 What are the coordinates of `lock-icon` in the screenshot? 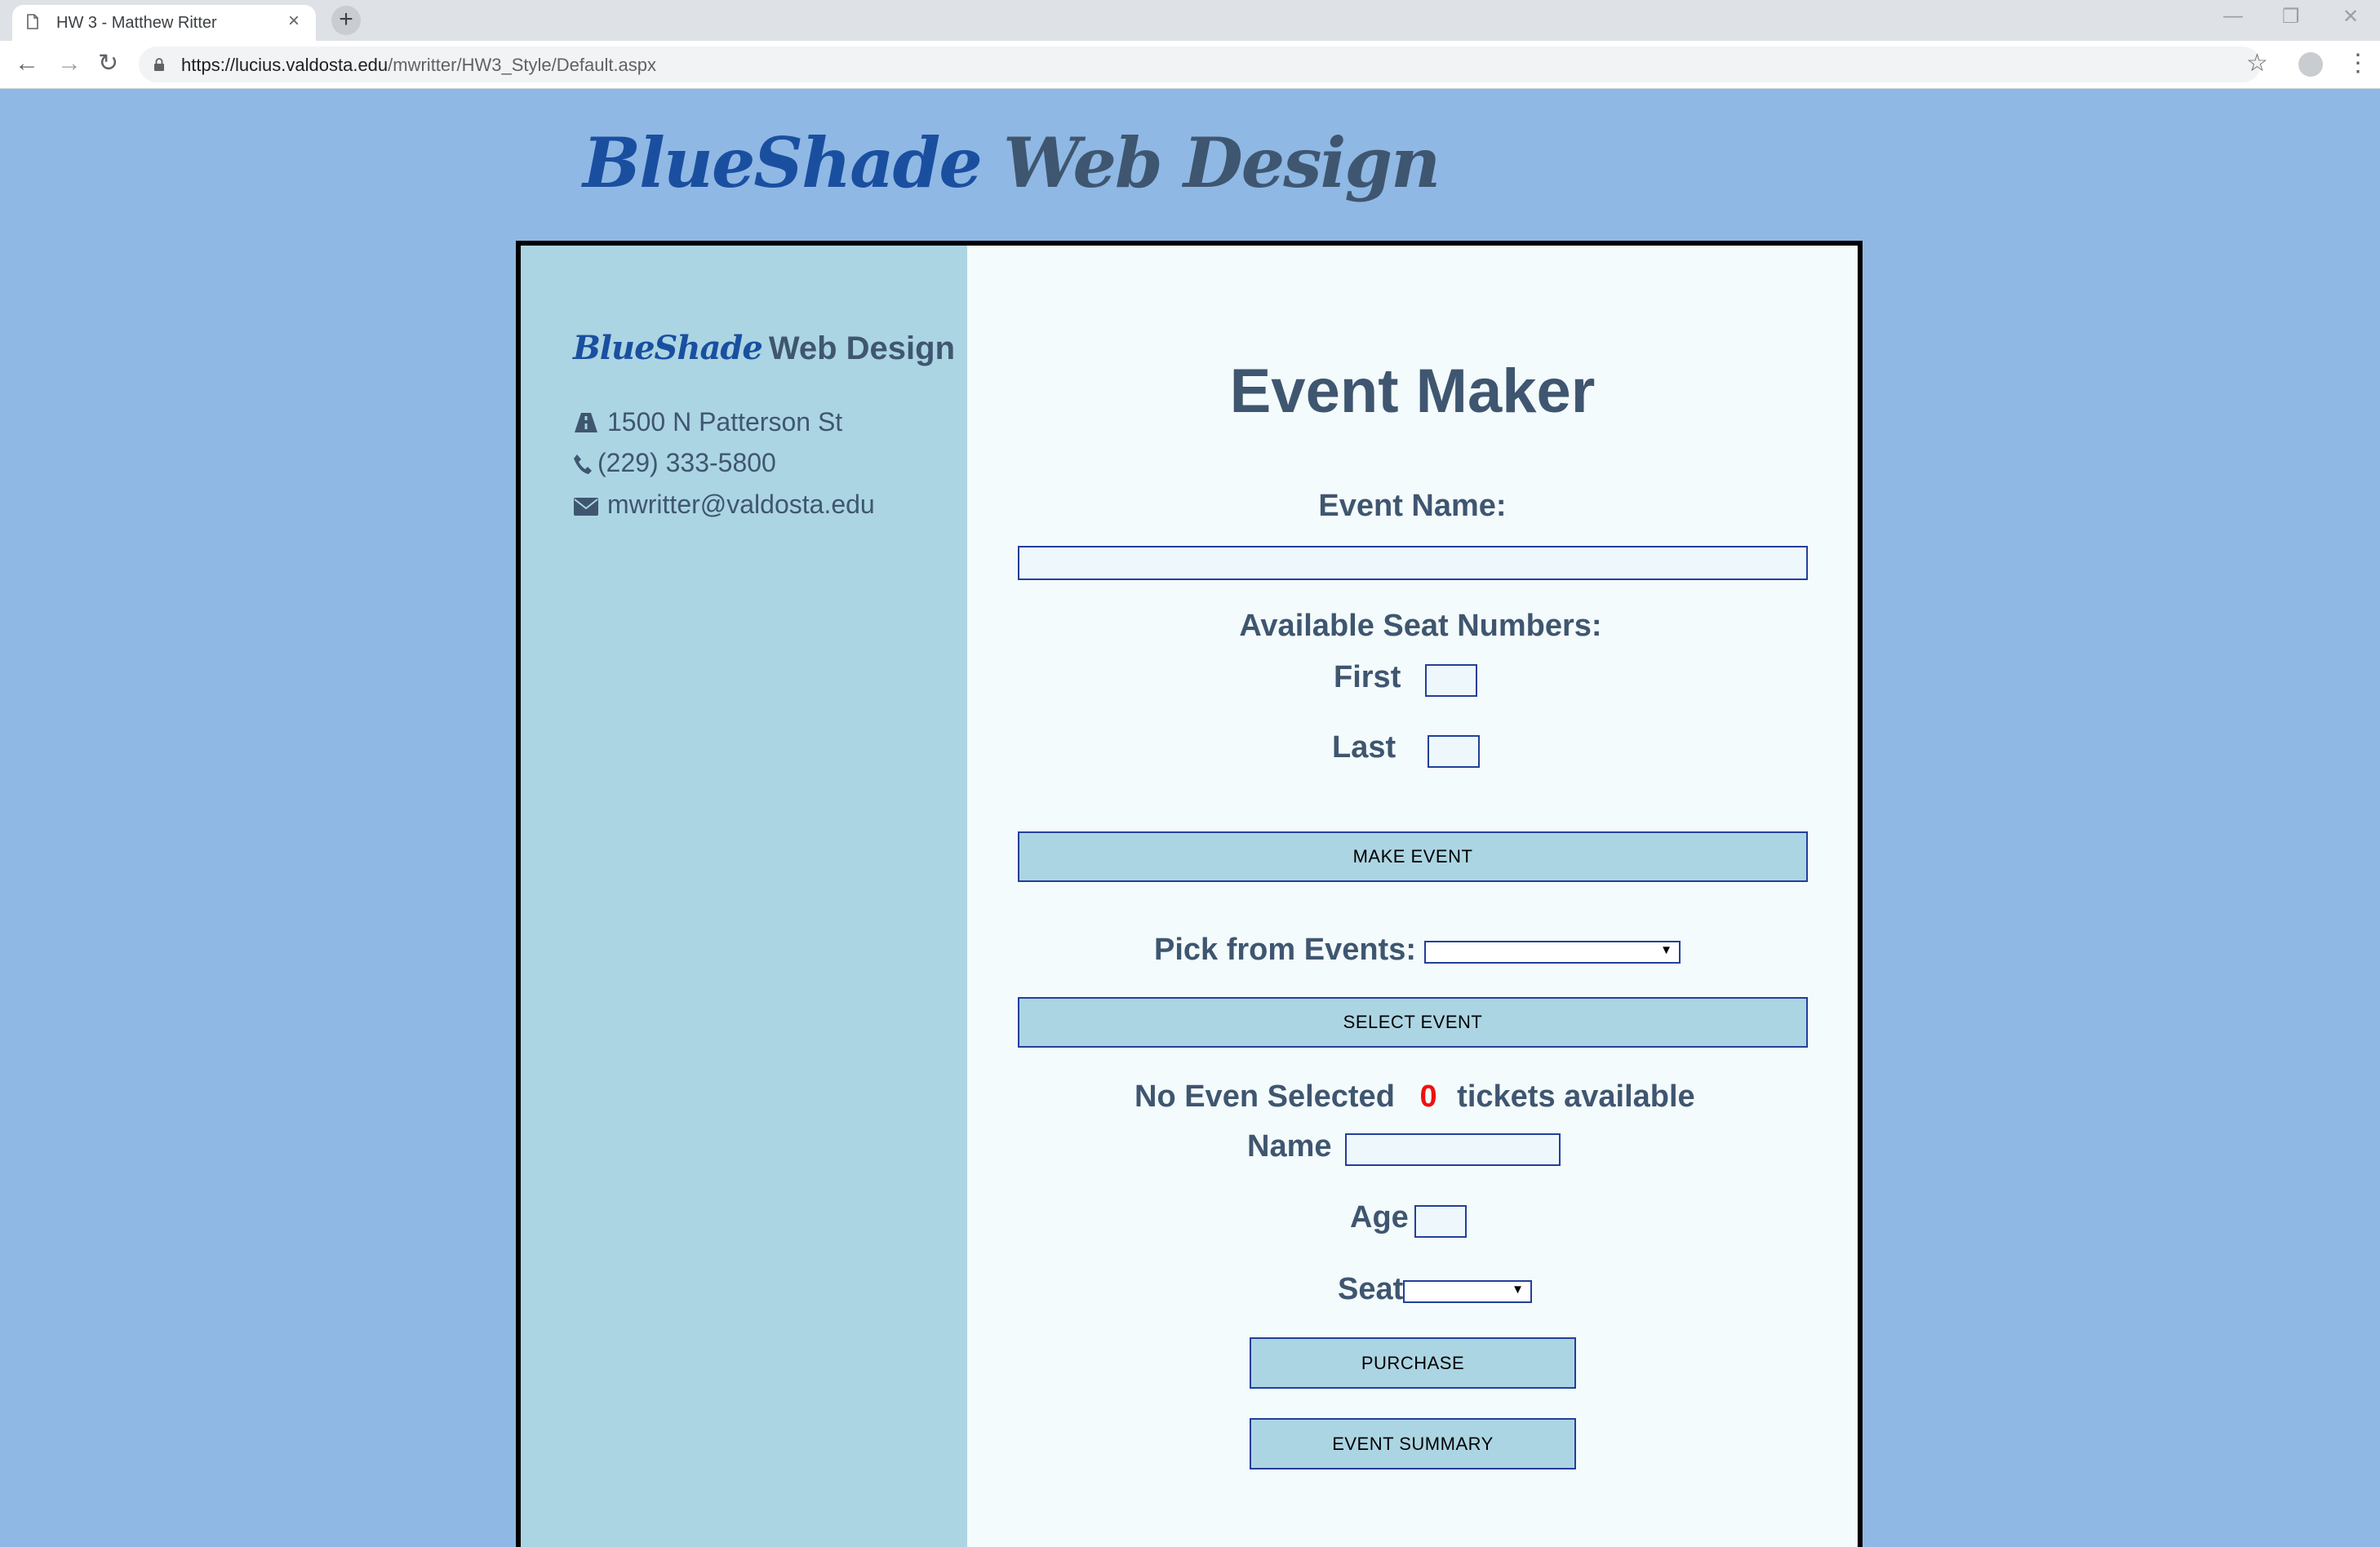 It's located at (159, 65).